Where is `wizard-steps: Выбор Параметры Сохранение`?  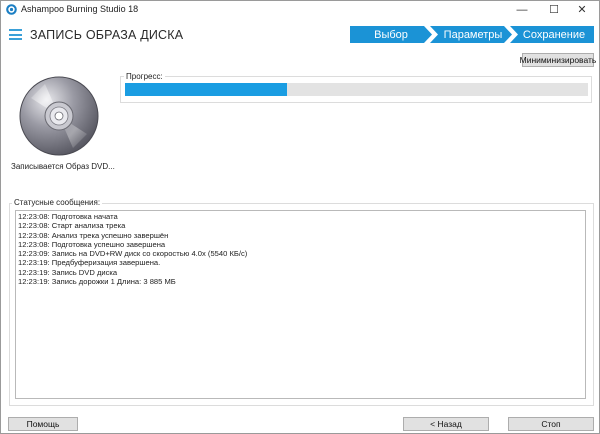
wizard-steps: Выбор Параметры Сохранение is located at coordinates (472, 34).